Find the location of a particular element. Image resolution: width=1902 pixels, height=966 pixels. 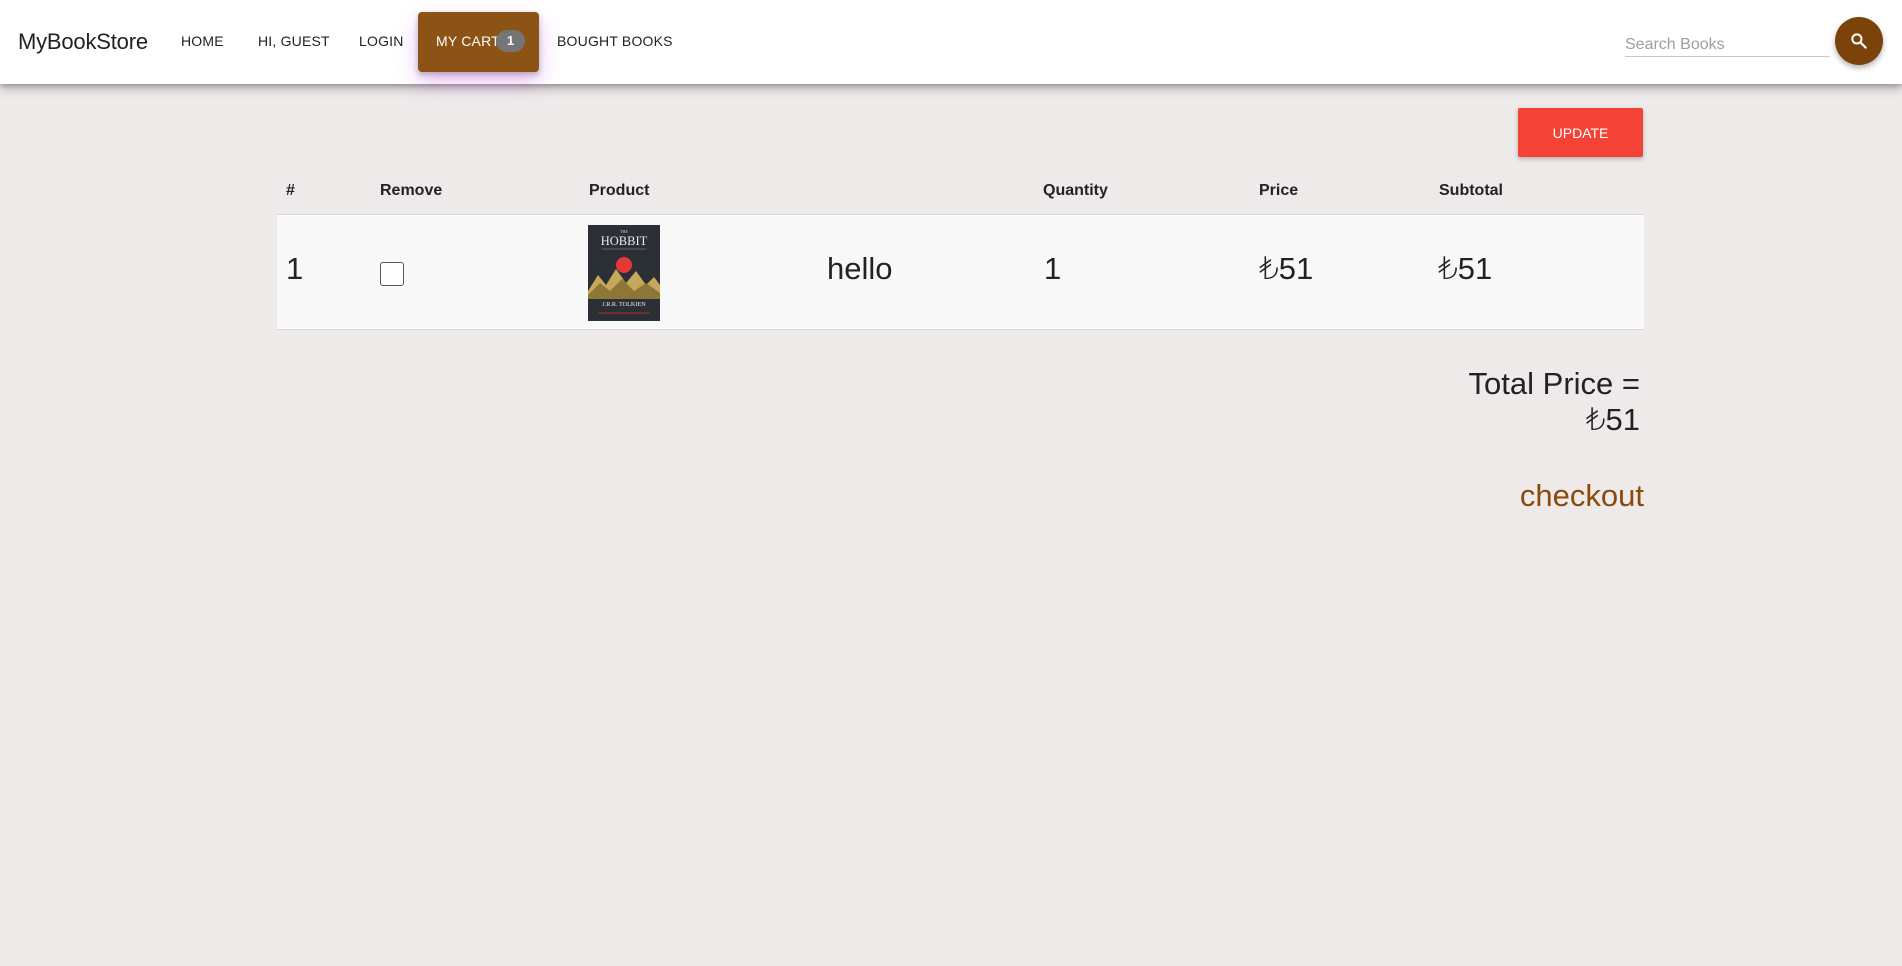

nav-my-cart: MY CART 1 is located at coordinates (478, 42).